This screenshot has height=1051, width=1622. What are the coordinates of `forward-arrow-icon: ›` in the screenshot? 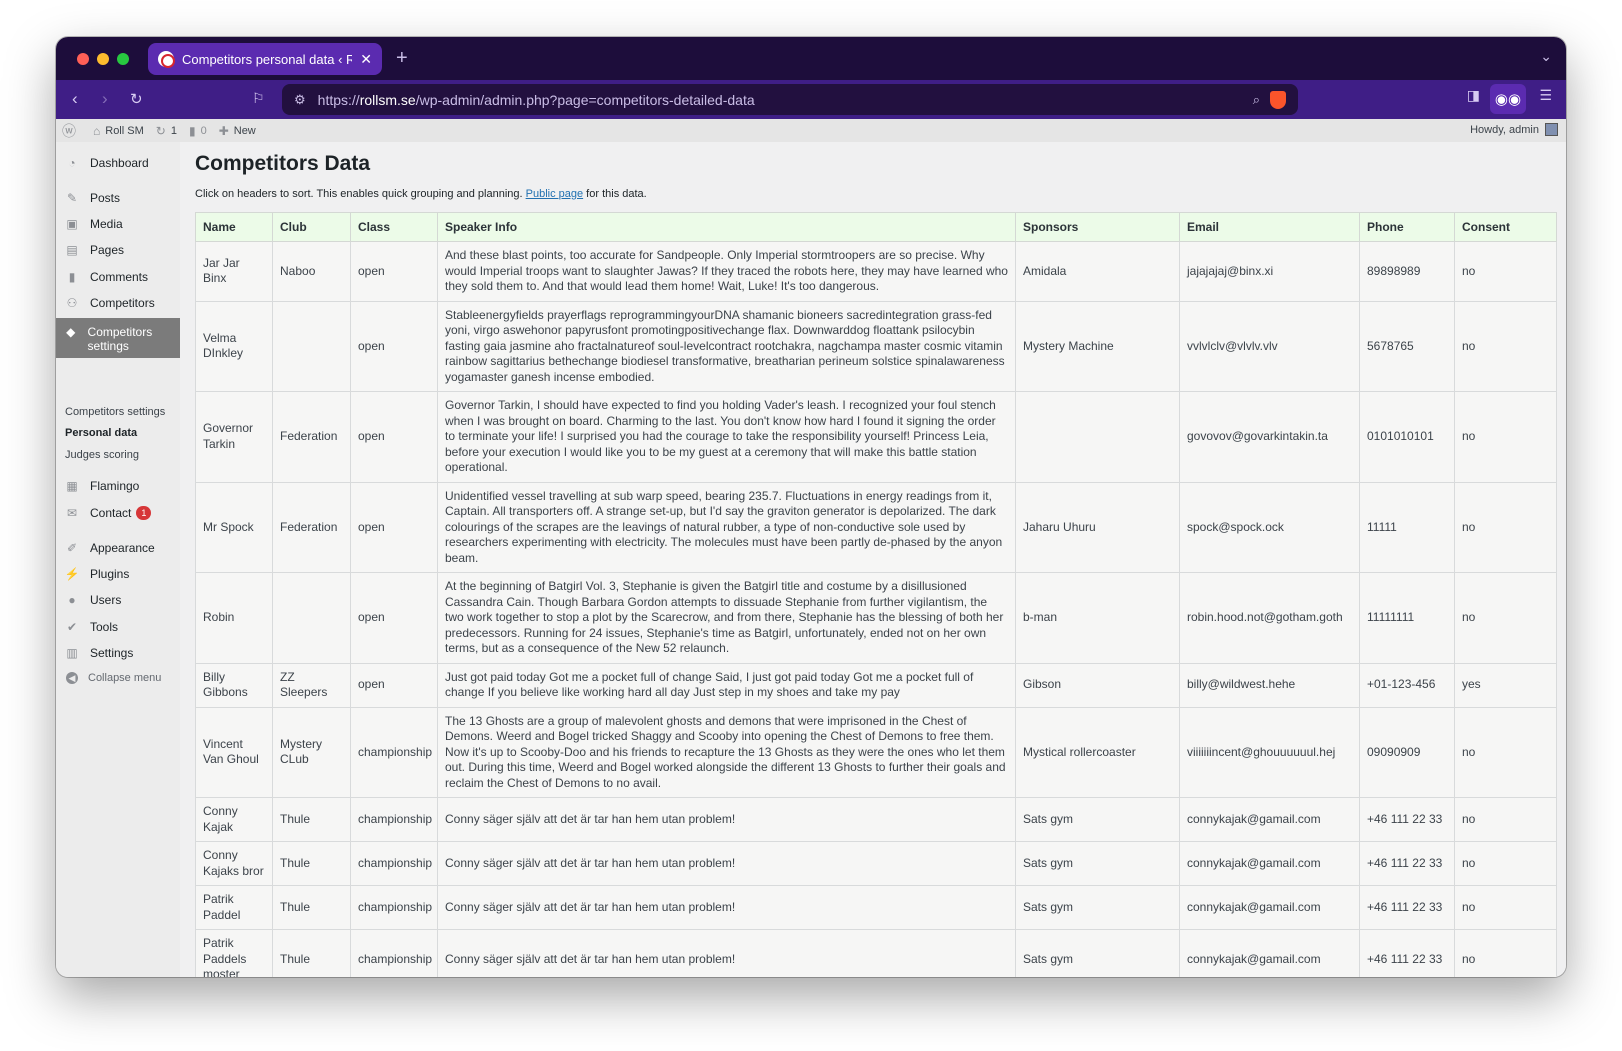 It's located at (105, 99).